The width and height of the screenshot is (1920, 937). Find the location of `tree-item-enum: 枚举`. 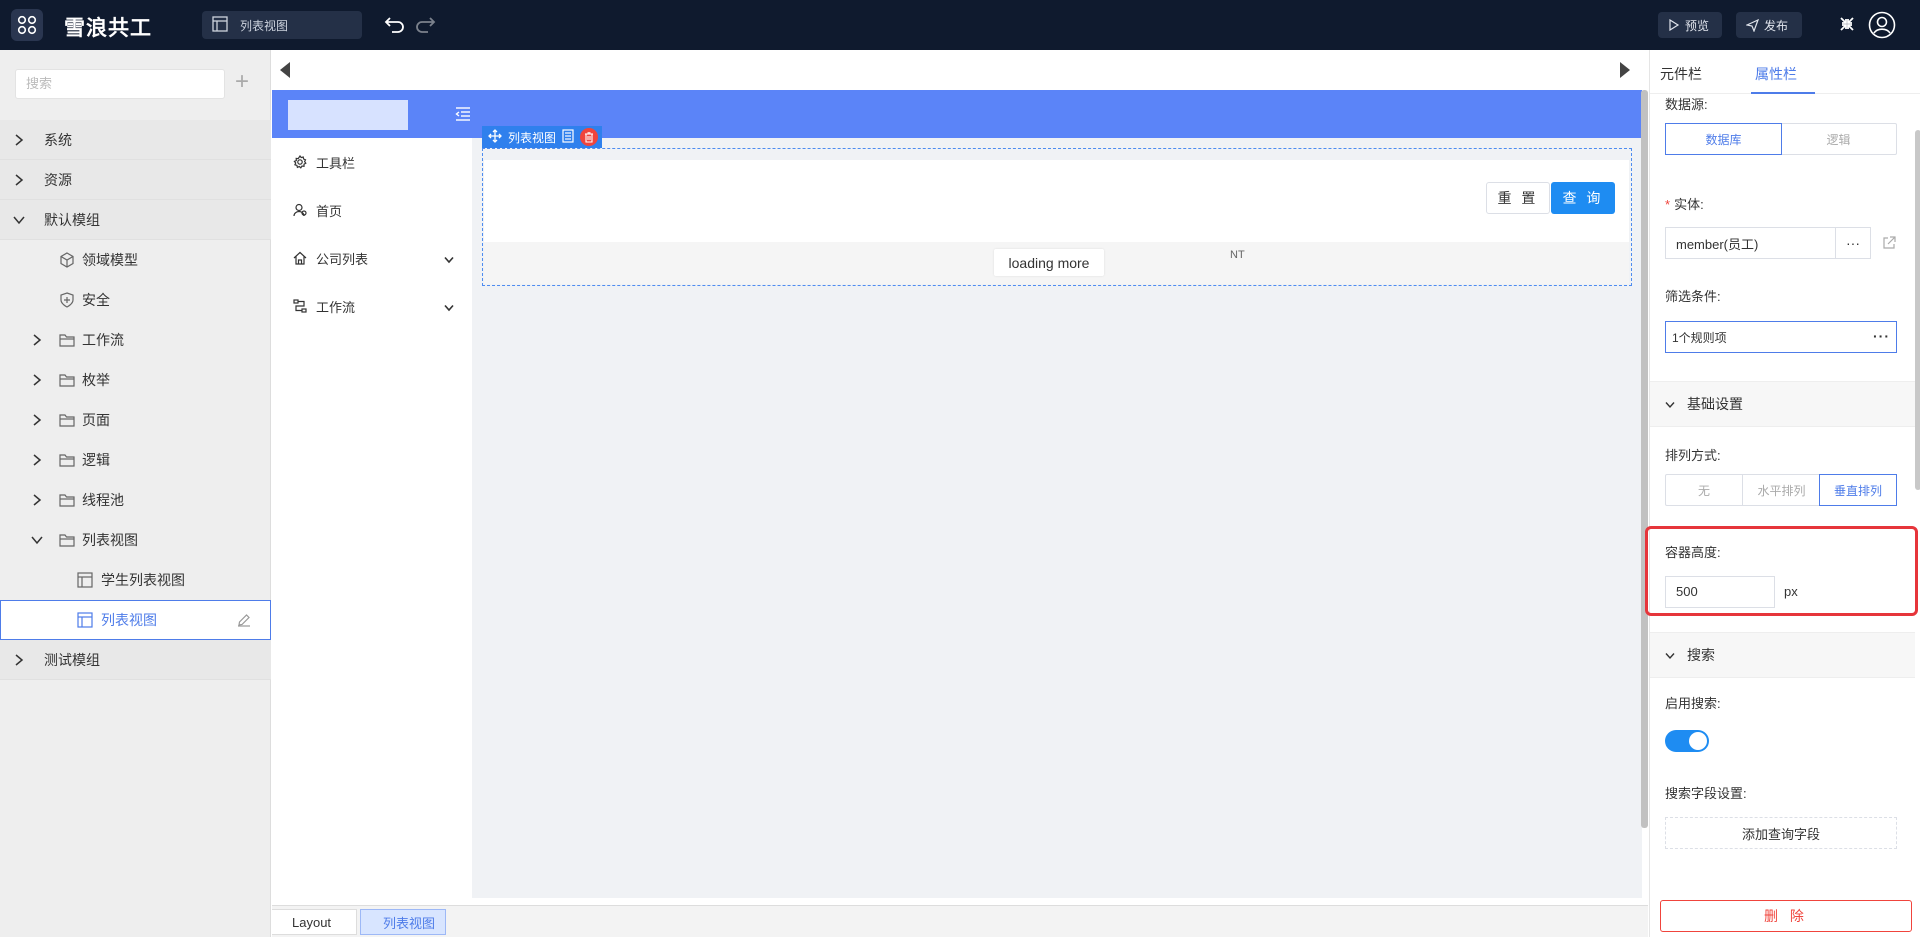

tree-item-enum: 枚举 is located at coordinates (135, 380).